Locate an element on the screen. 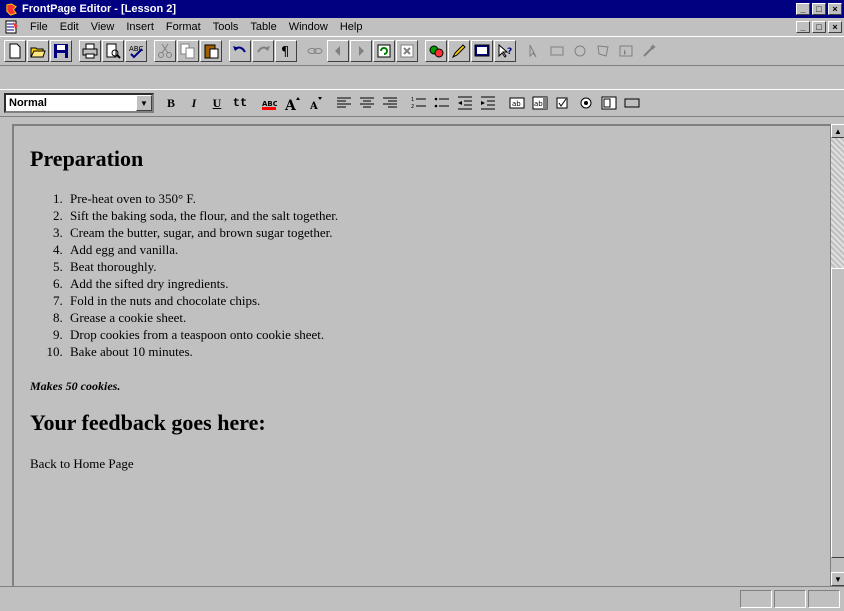 This screenshot has height=611, width=844. status-bar is located at coordinates (422, 598).